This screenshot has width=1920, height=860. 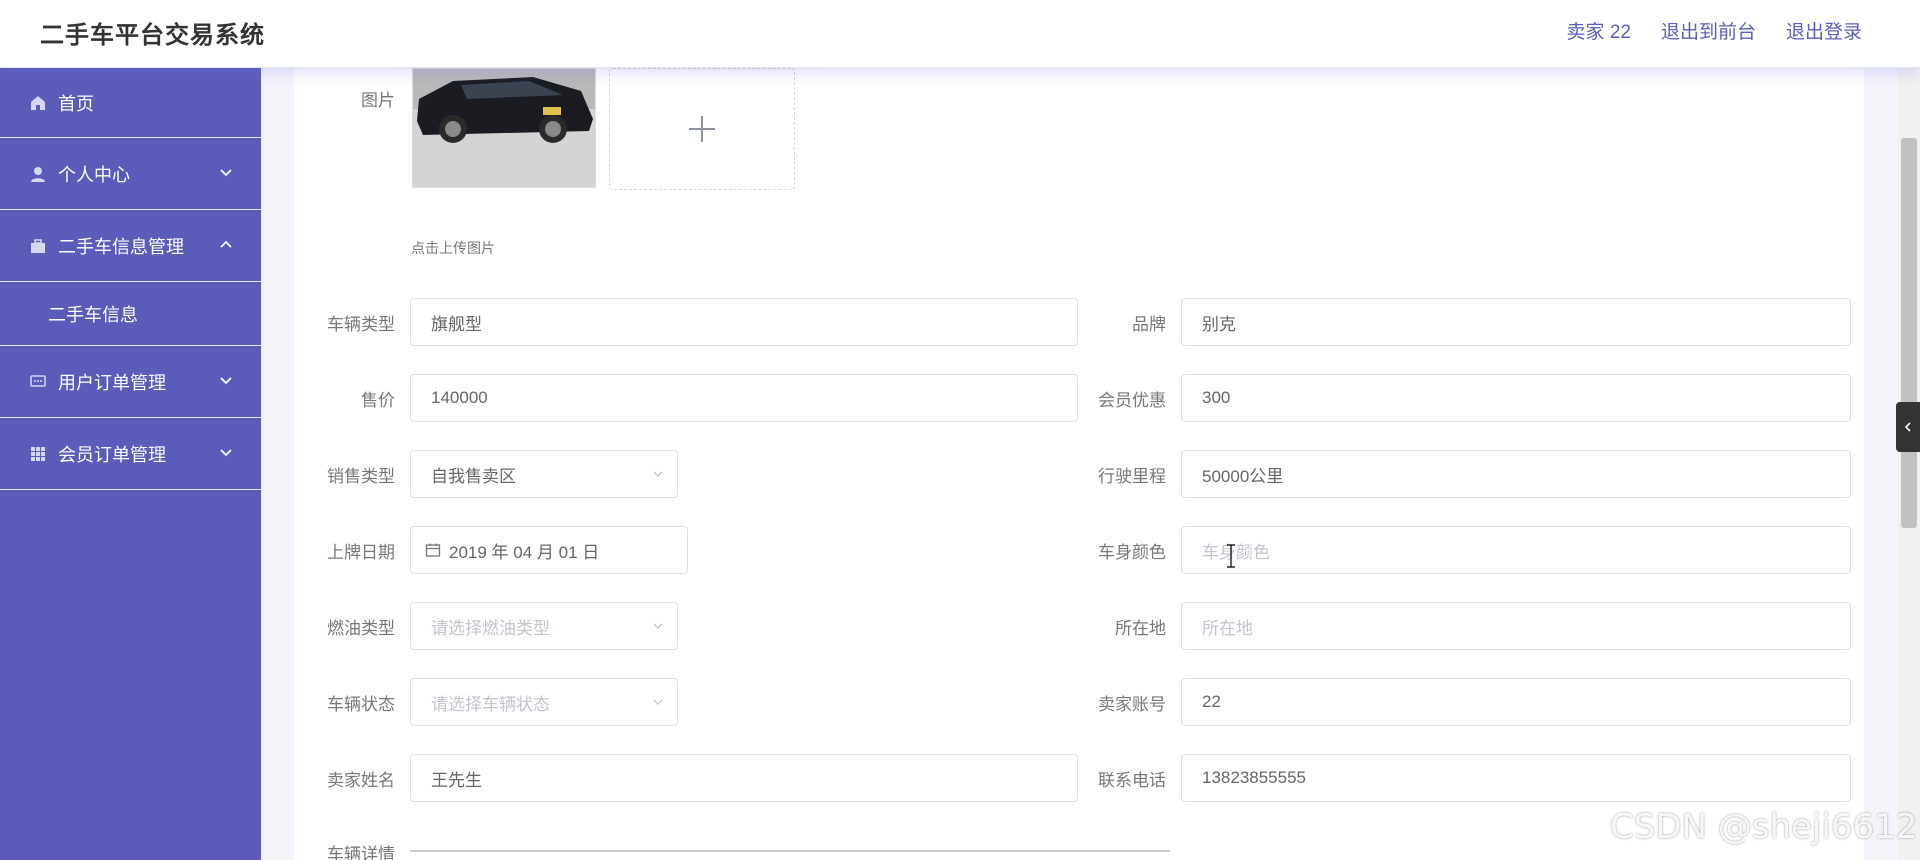 What do you see at coordinates (94, 174) in the screenshot?
I see `sidebar-item-label: 个人中心` at bounding box center [94, 174].